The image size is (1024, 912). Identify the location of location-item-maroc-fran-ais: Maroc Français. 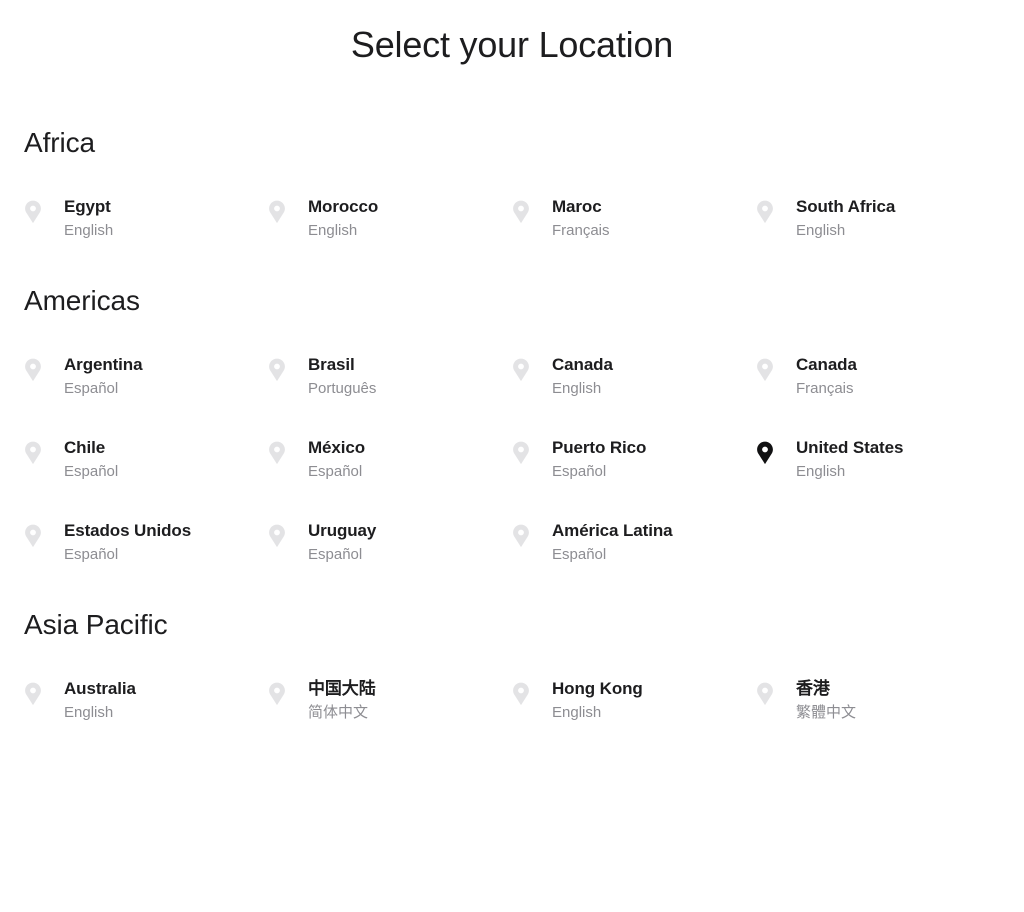
(634, 218).